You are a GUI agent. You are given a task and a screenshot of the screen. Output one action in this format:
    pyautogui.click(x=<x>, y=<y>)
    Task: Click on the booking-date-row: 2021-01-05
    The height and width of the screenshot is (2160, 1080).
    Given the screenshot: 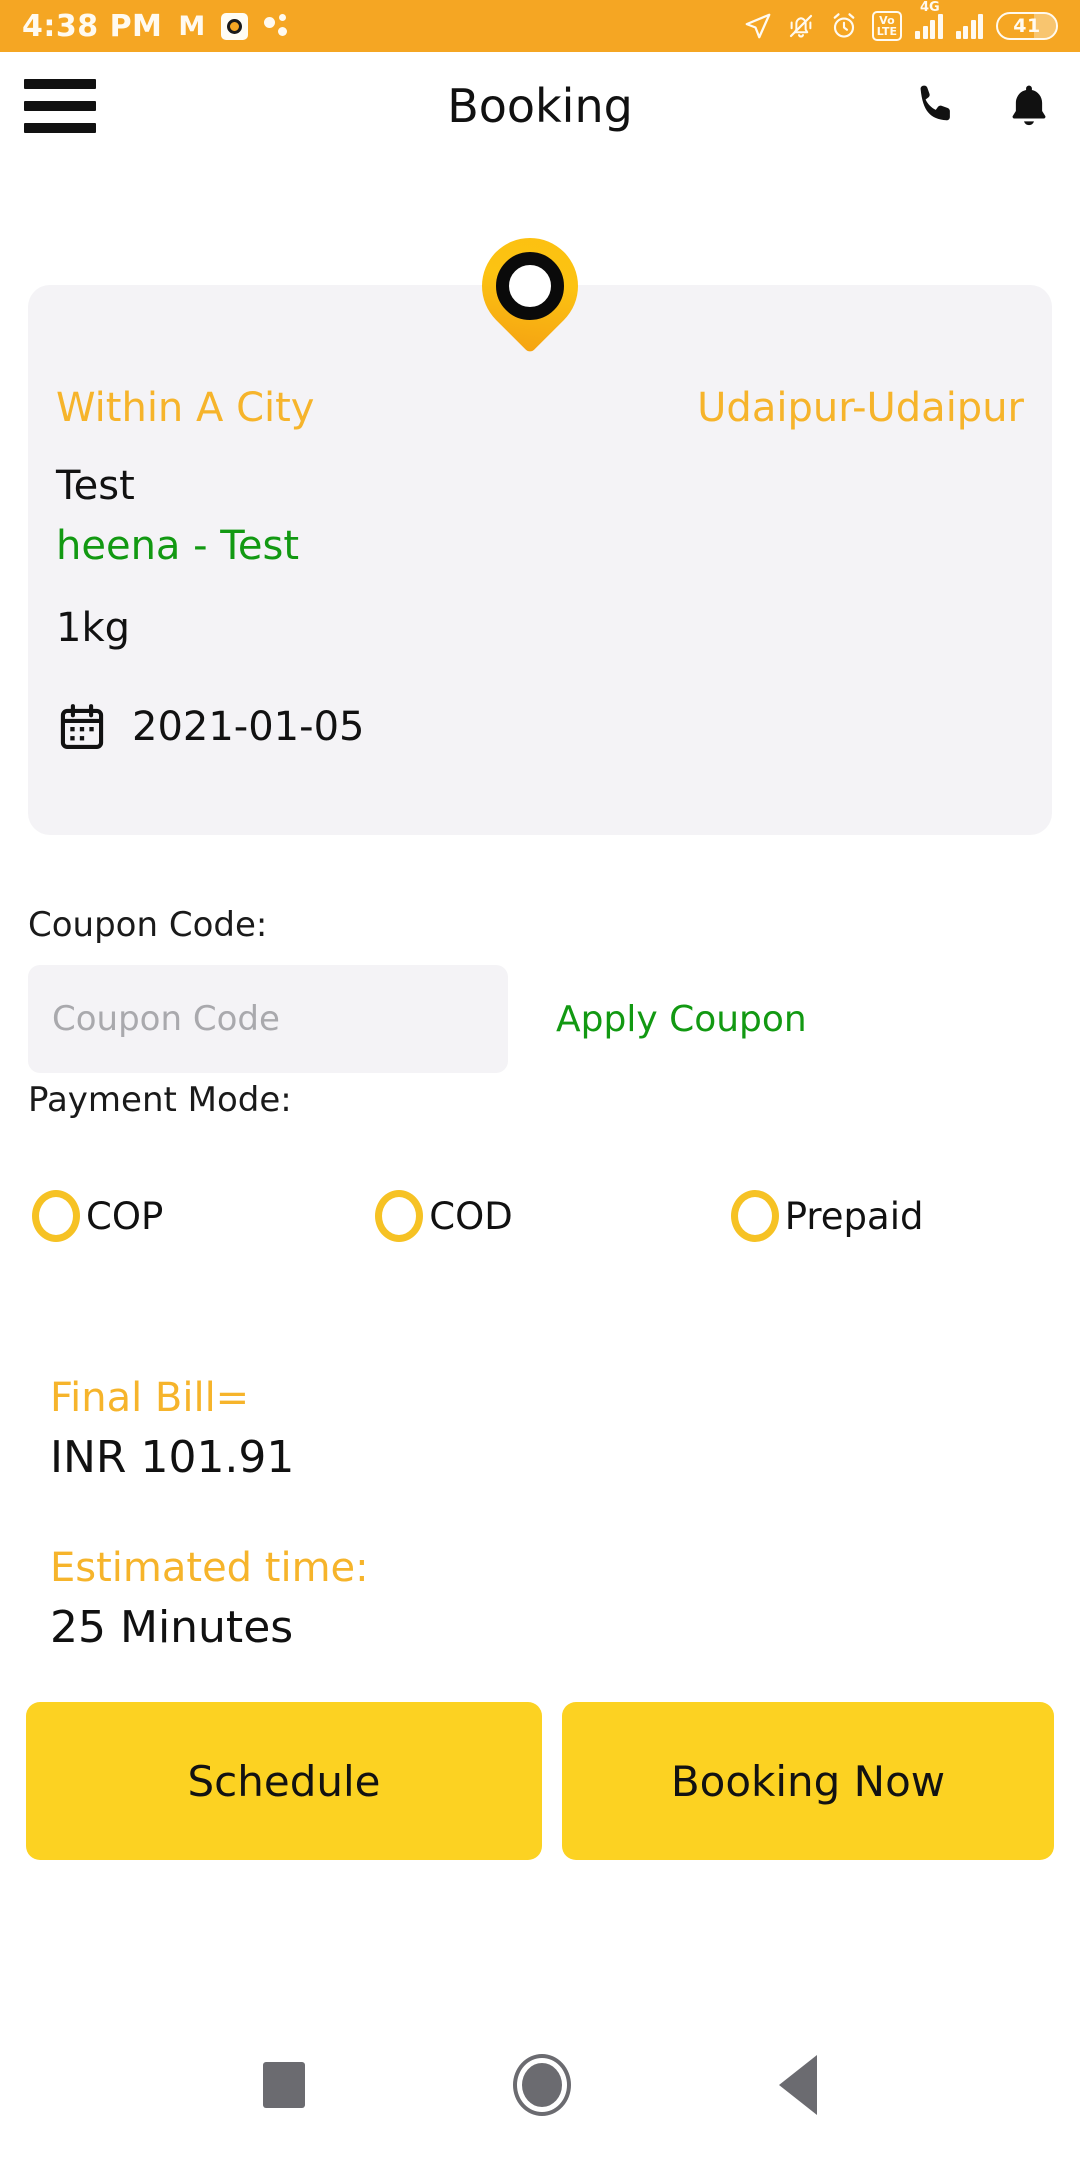 What is the action you would take?
    pyautogui.click(x=210, y=727)
    